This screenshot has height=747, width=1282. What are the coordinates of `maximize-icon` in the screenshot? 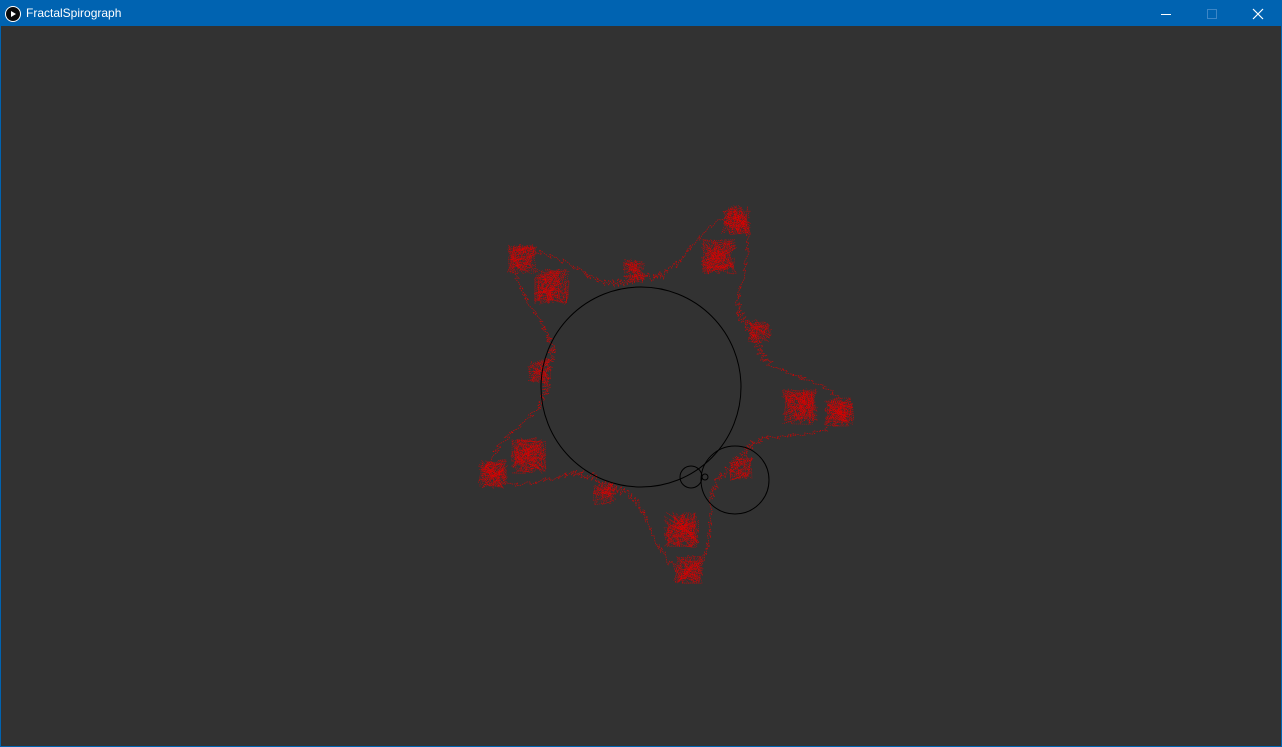 It's located at (1212, 13).